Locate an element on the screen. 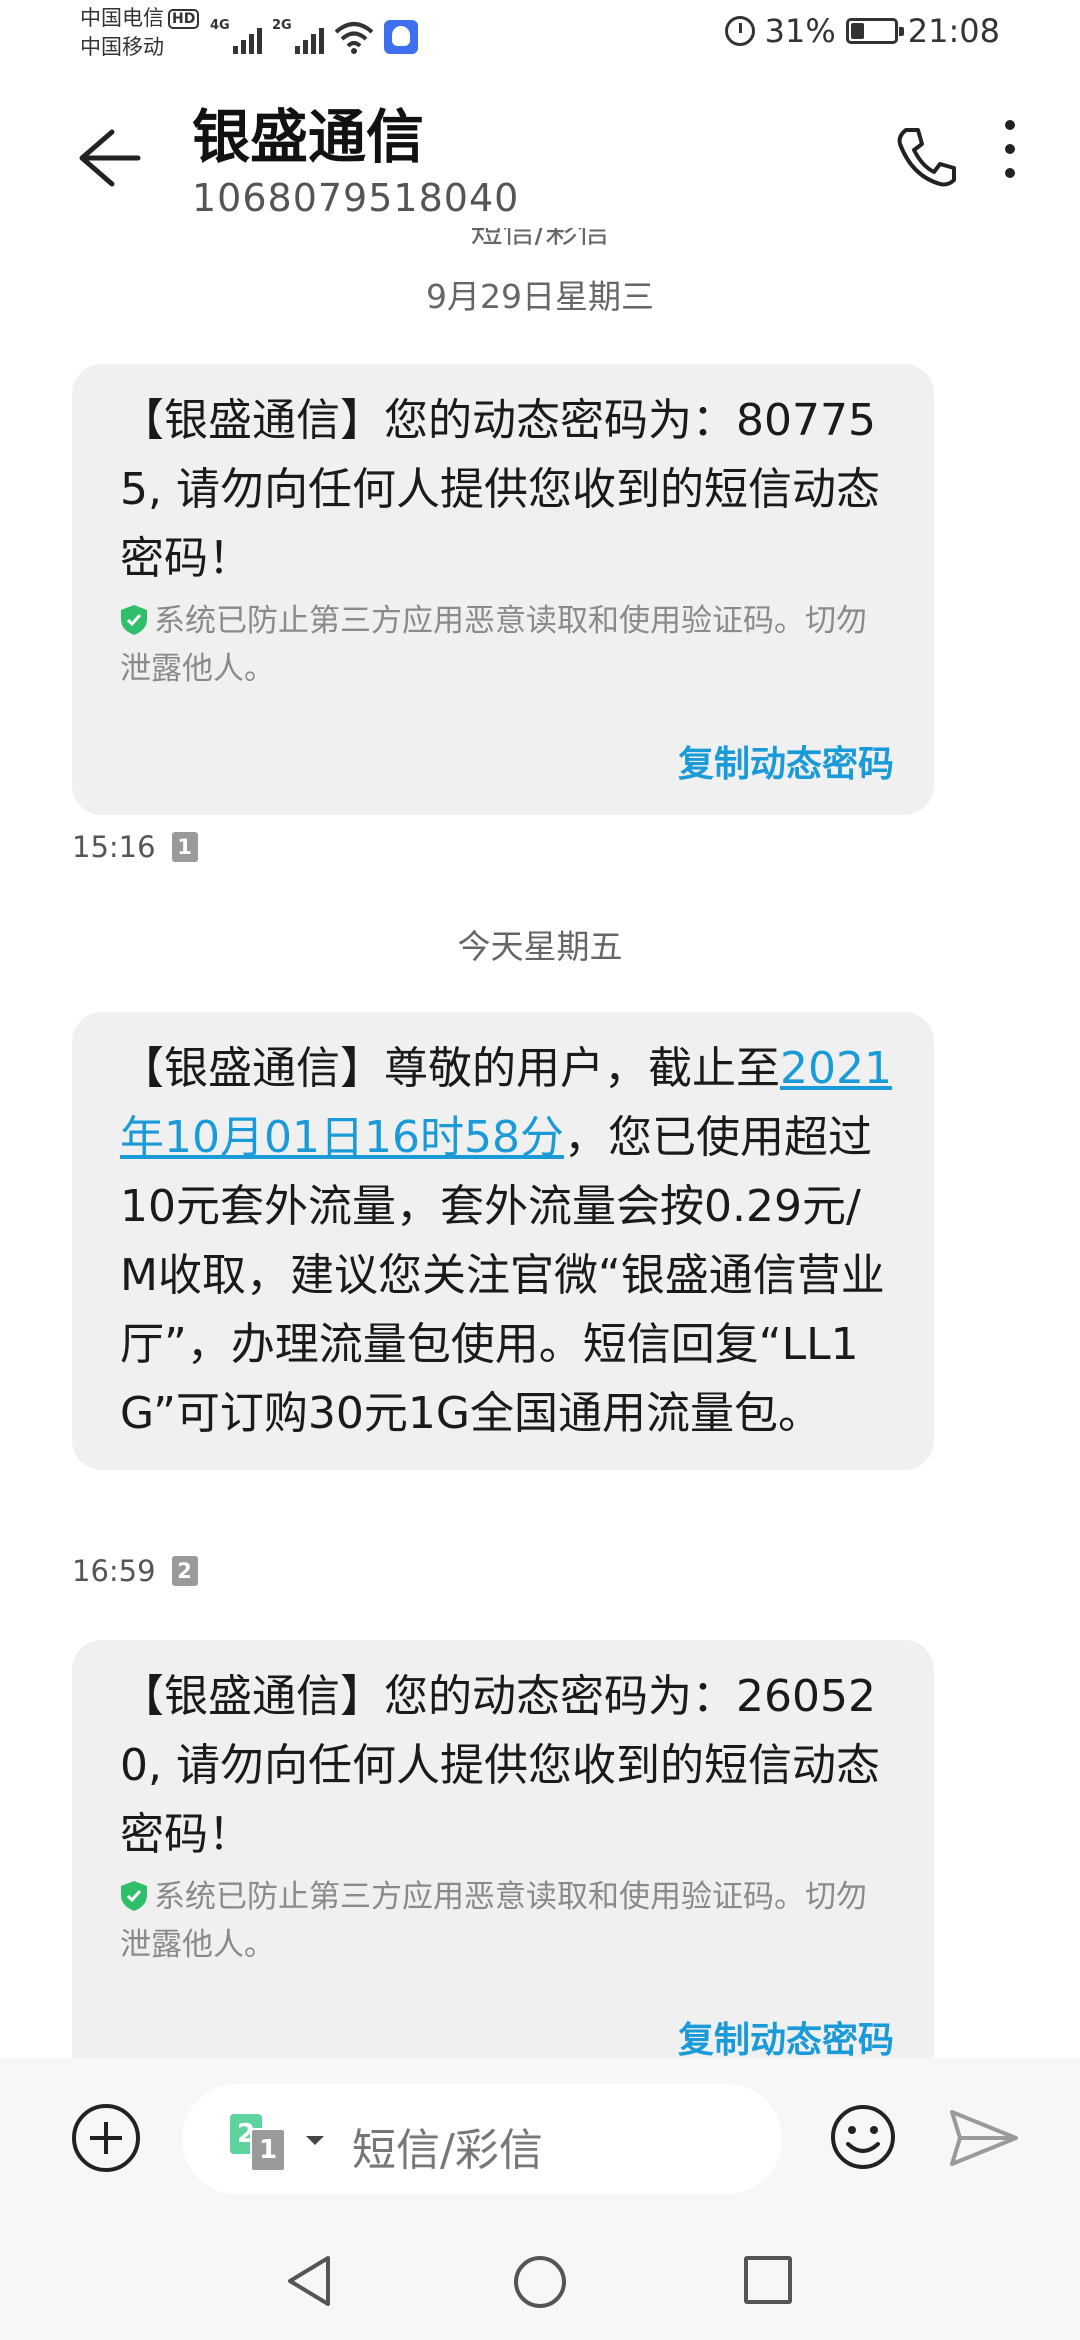  add-attachment-icon is located at coordinates (106, 2138).